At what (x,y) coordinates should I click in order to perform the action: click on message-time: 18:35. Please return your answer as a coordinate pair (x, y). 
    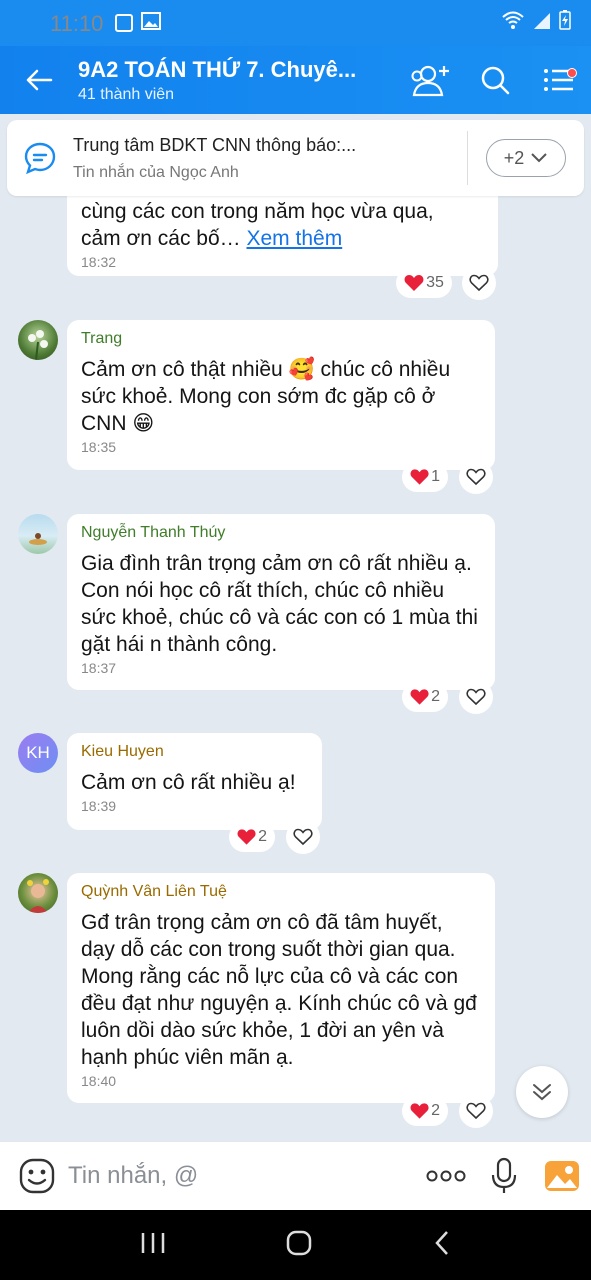
    Looking at the image, I should click on (99, 447).